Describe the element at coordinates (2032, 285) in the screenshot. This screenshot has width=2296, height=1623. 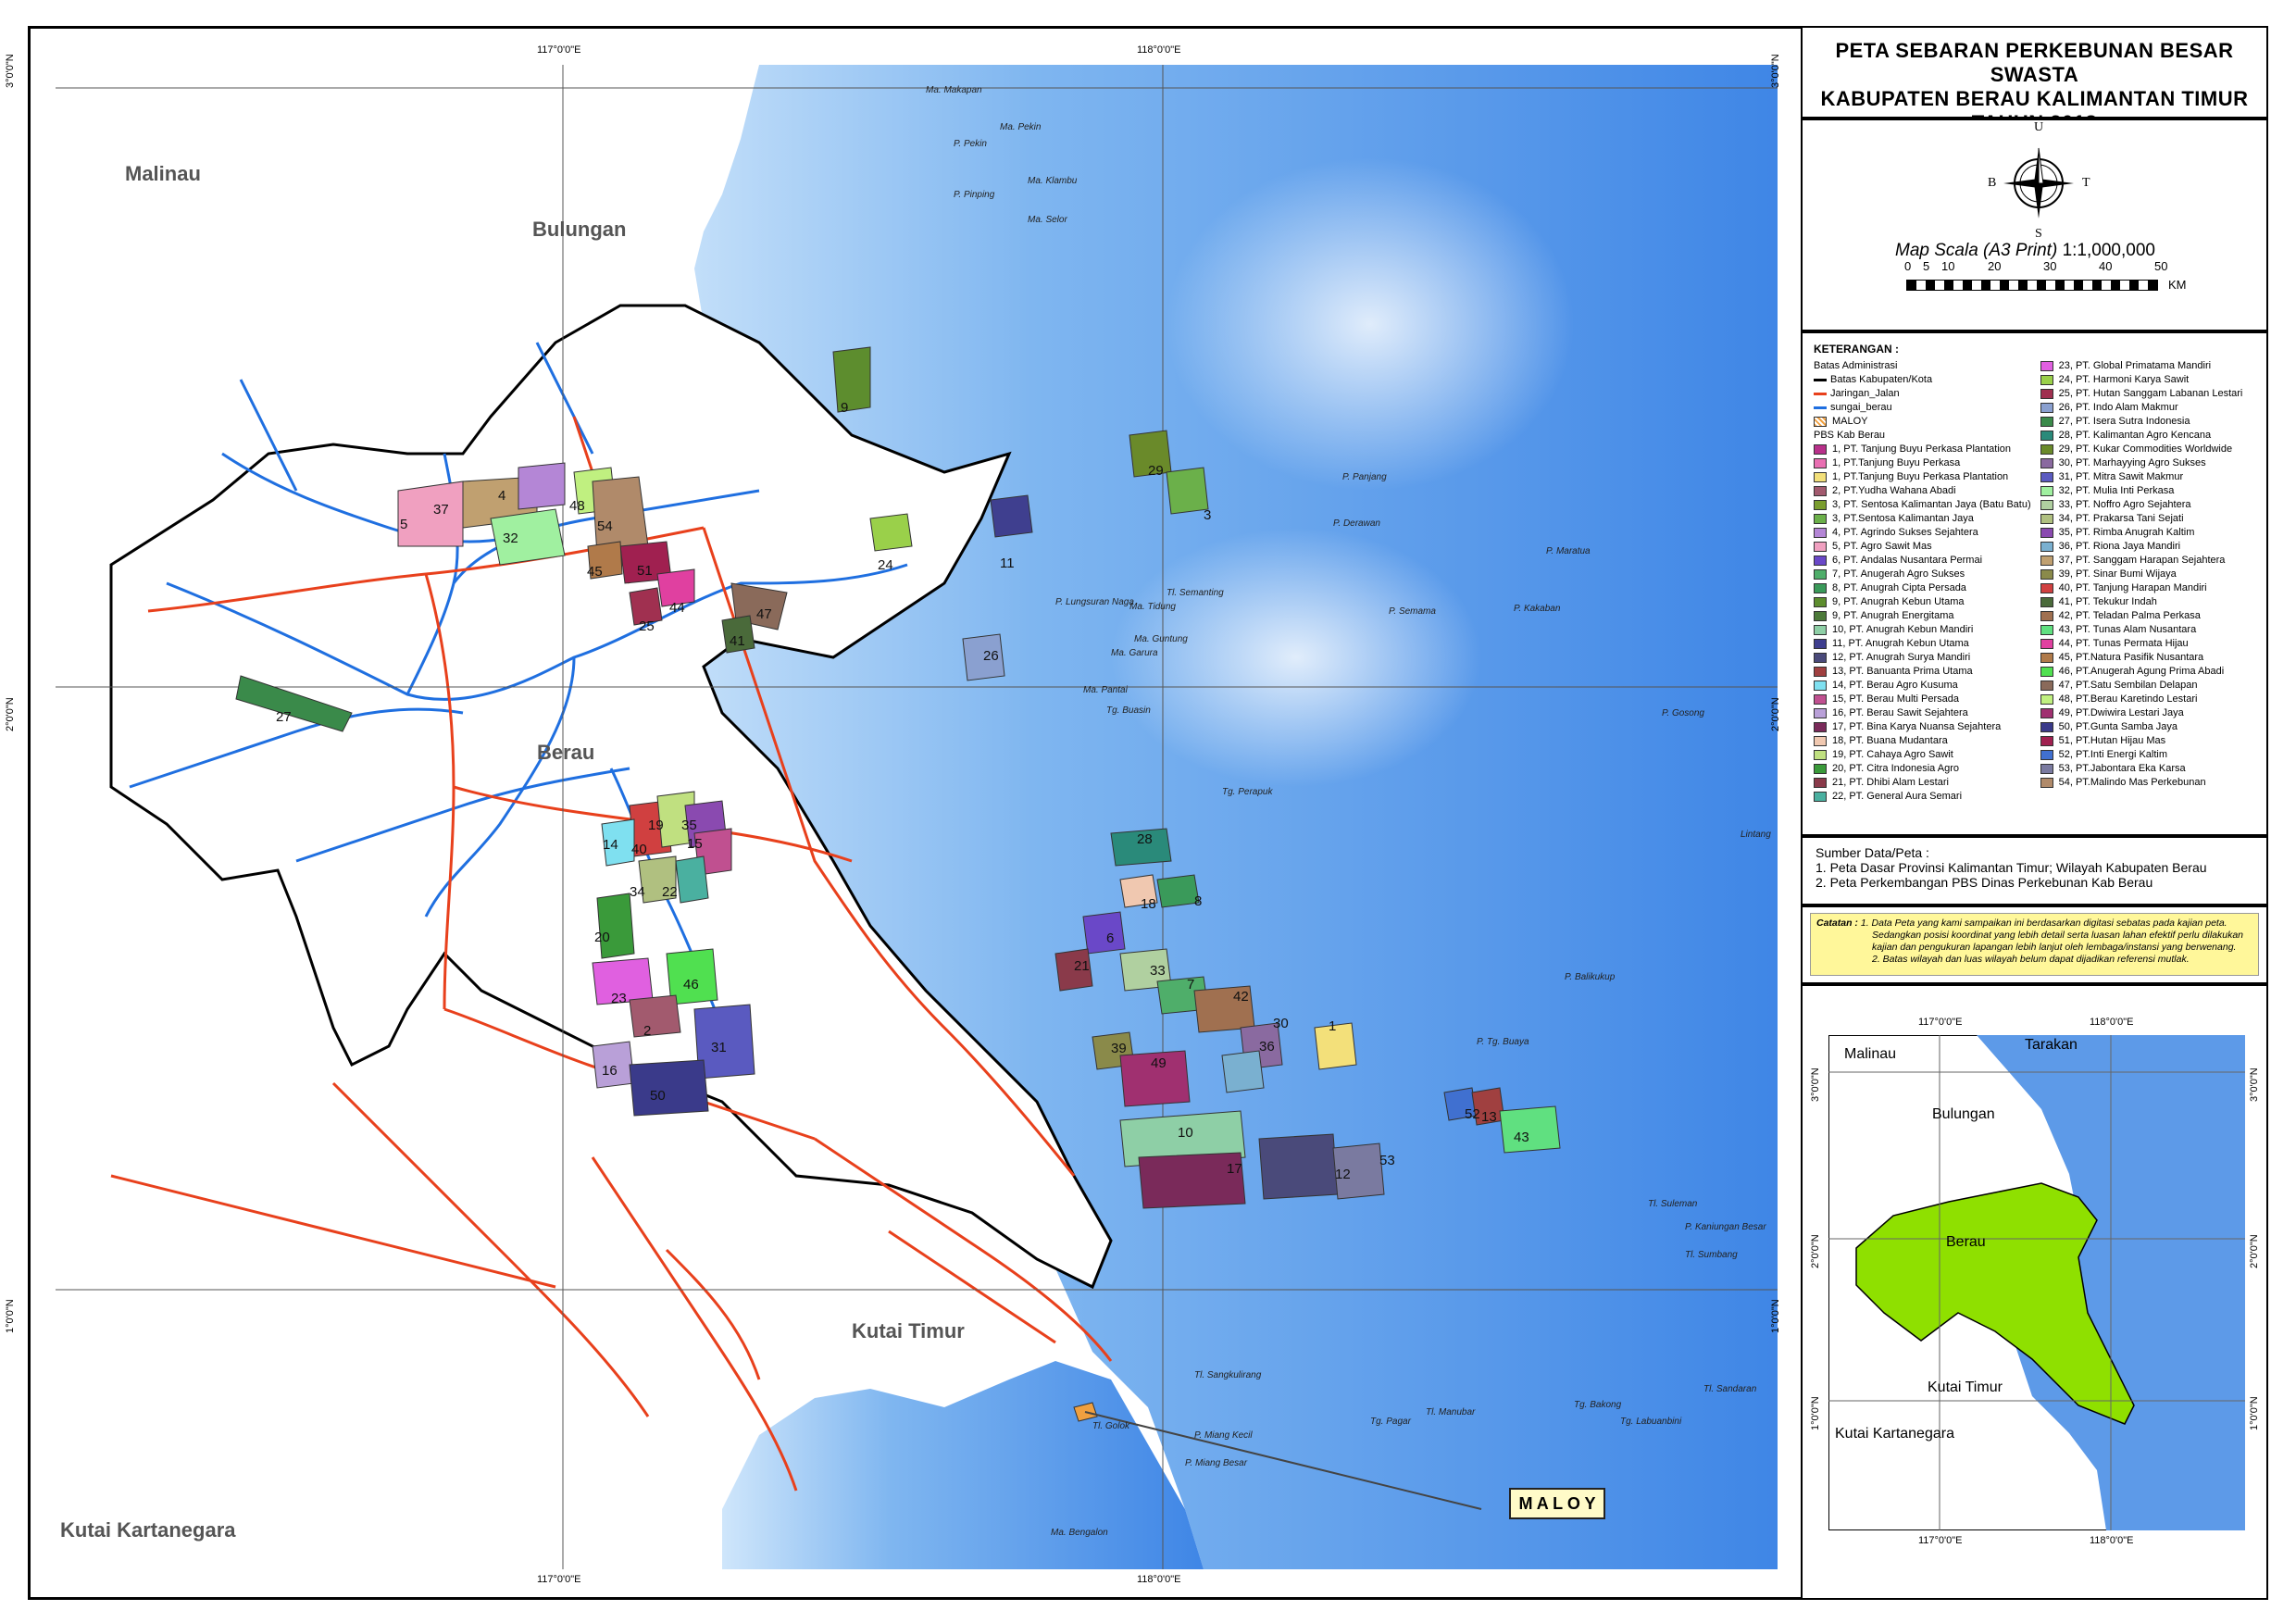
I see `scale-bar` at that location.